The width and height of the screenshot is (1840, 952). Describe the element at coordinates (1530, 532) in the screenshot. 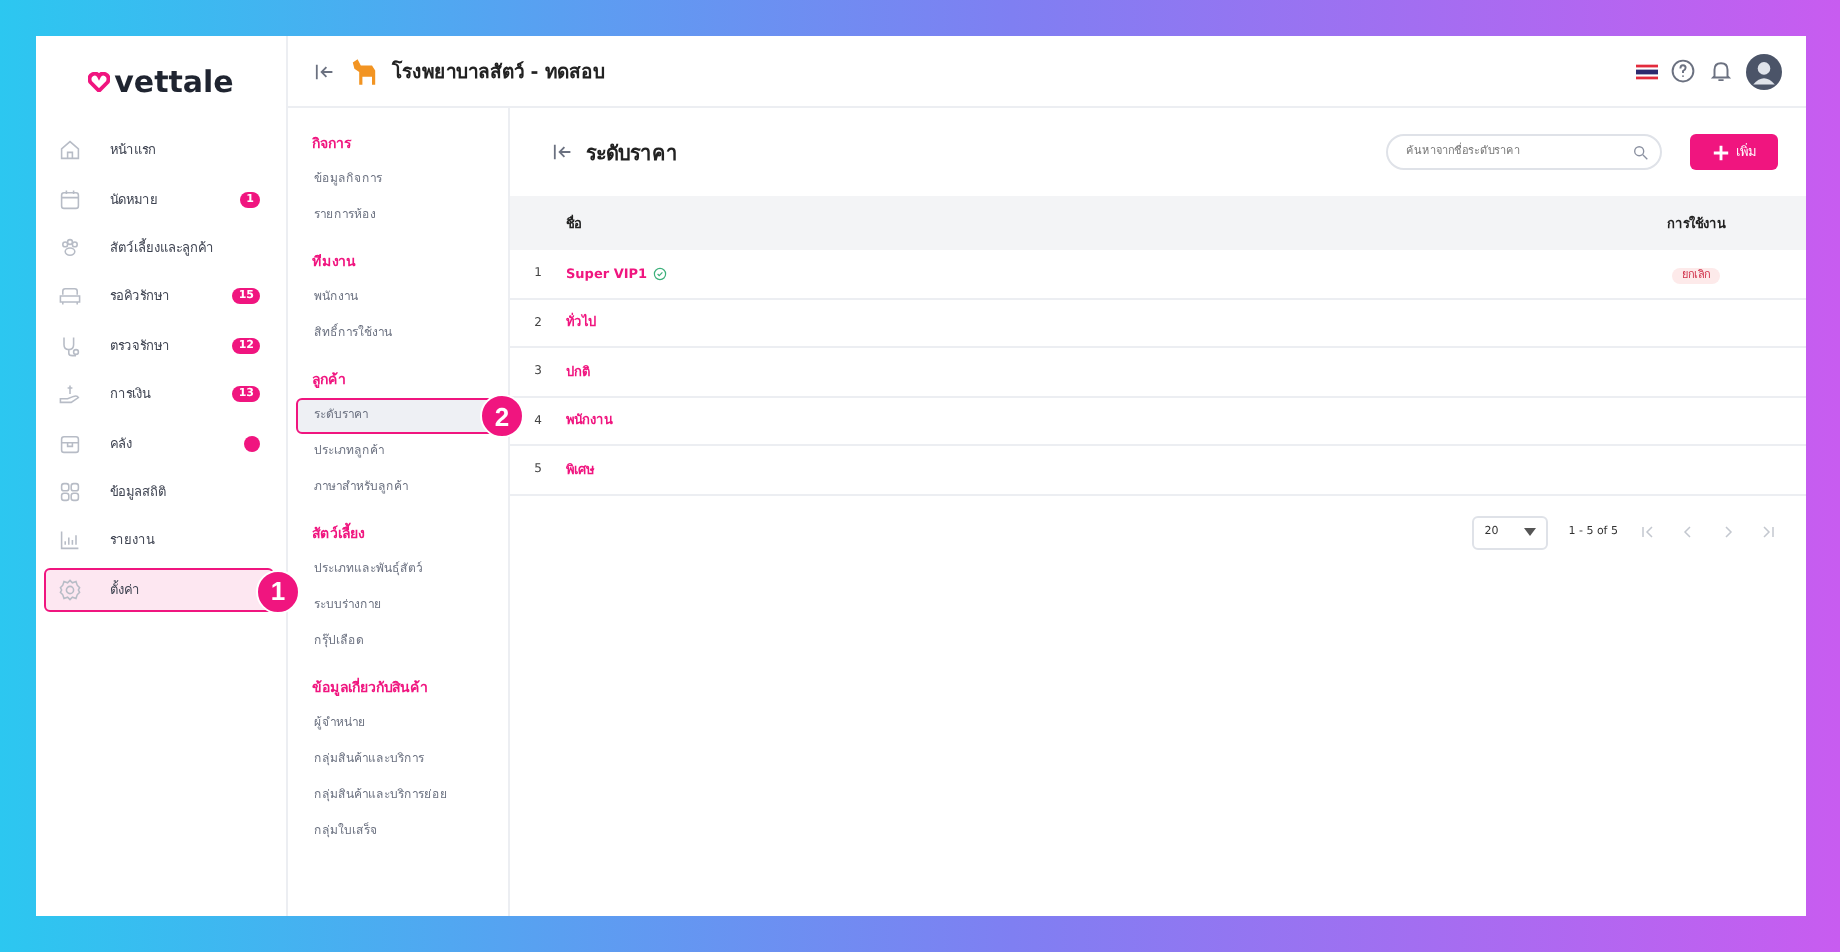

I see `dropdown-caret-icon` at that location.